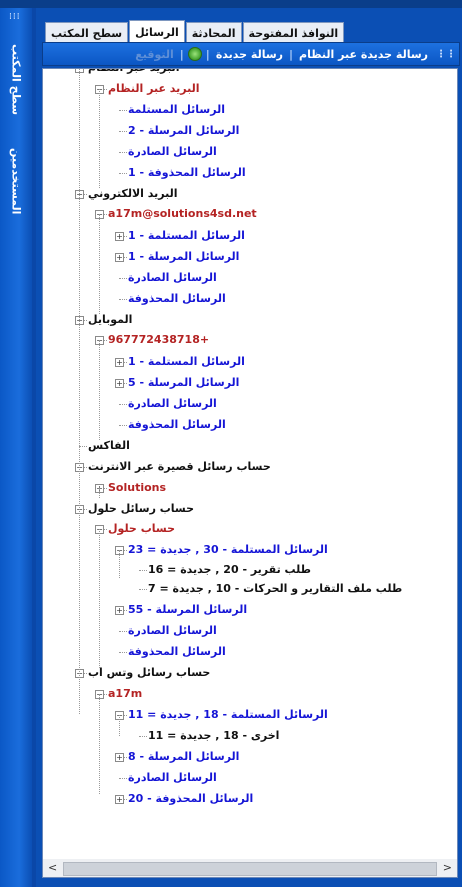  What do you see at coordinates (179, 467) in the screenshot?
I see `tree-node: حساب رسائل قصيرة عبر الانترنت` at bounding box center [179, 467].